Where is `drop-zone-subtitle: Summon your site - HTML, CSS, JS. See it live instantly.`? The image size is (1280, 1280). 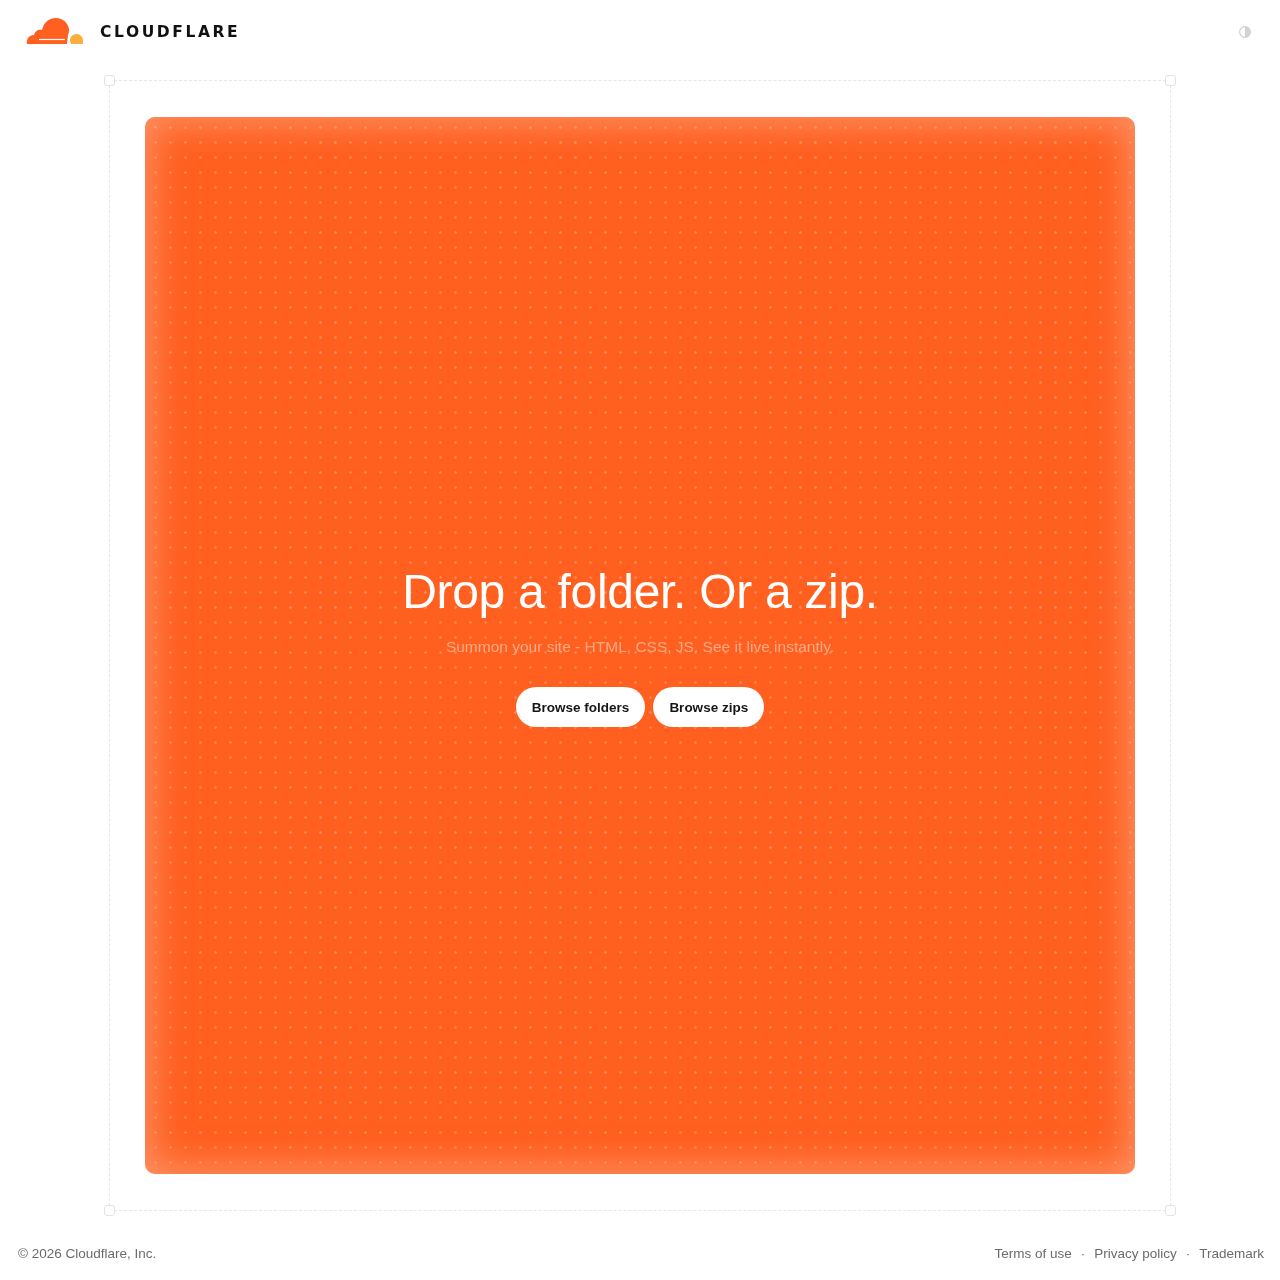
drop-zone-subtitle: Summon your site - HTML, CSS, JS. See it live instantly. is located at coordinates (640, 647).